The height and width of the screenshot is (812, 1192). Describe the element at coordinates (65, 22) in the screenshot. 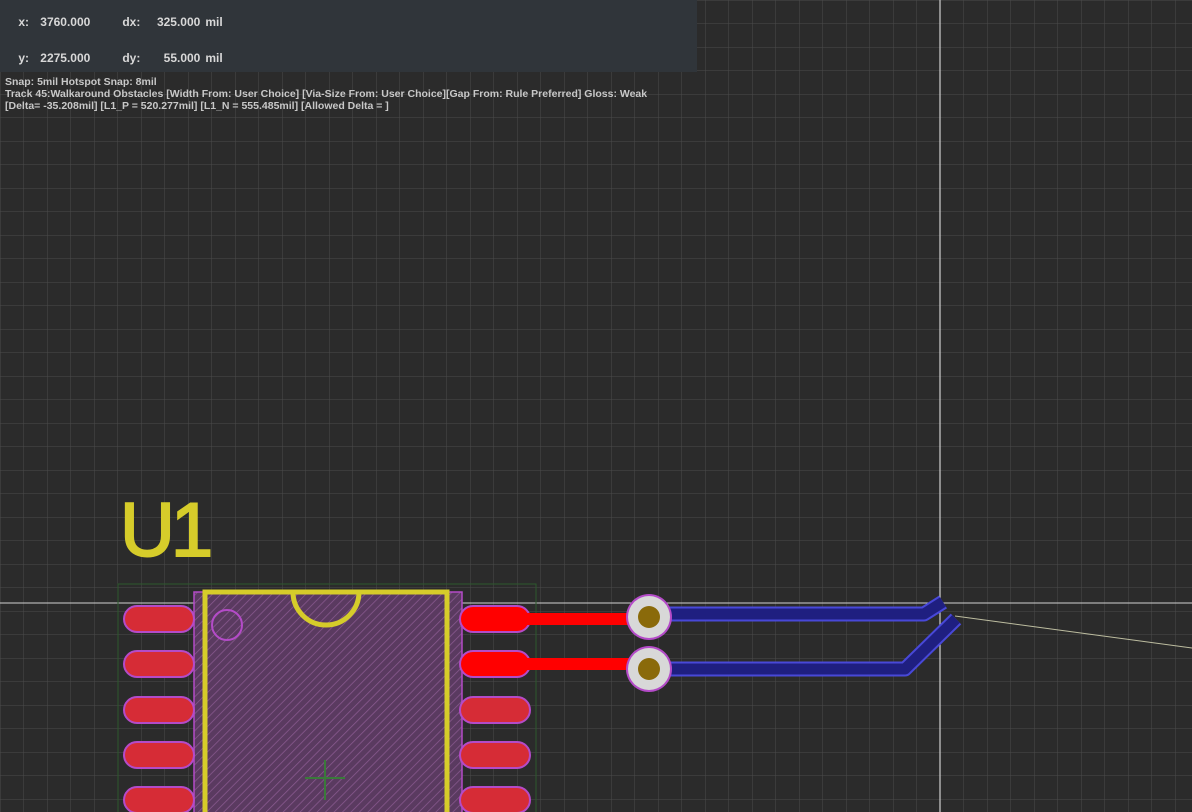

I see `x-value: 3760.000` at that location.